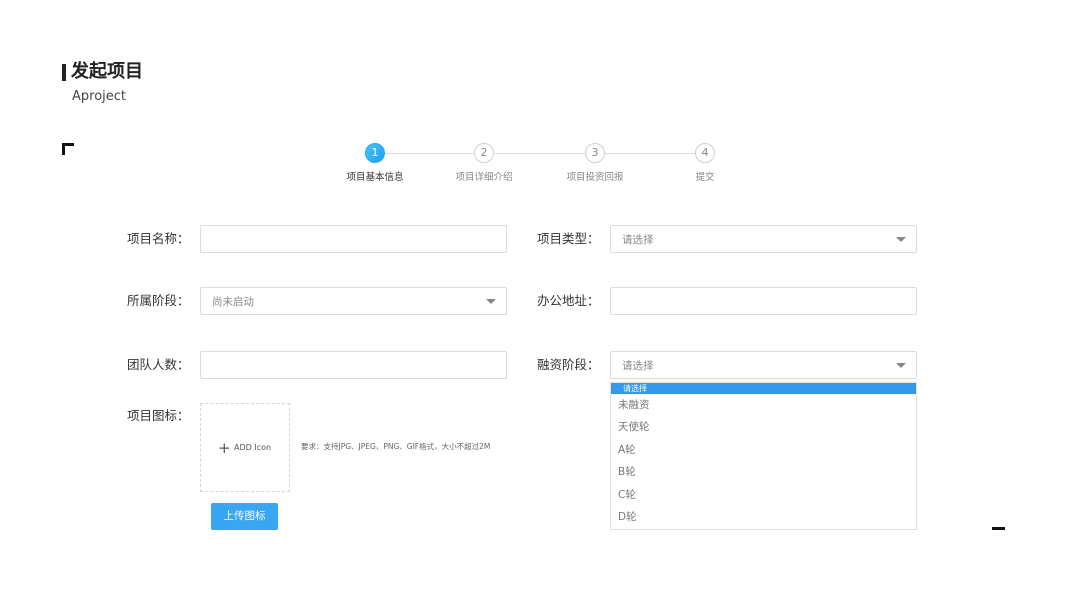 Image resolution: width=1067 pixels, height=600 pixels. I want to click on office-address-field, so click(763, 301).